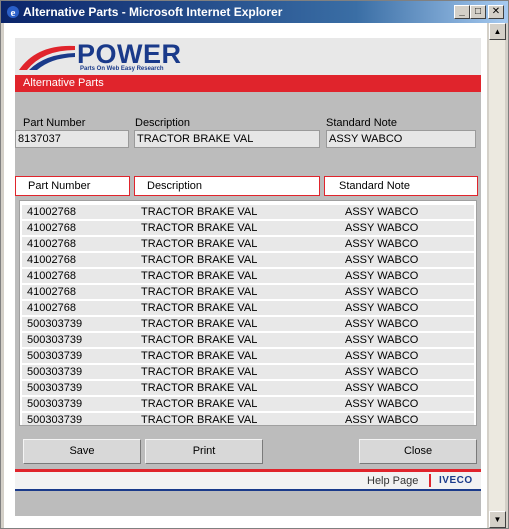  I want to click on logo-area: POWER Parts On Web Easy Research, so click(248, 56).